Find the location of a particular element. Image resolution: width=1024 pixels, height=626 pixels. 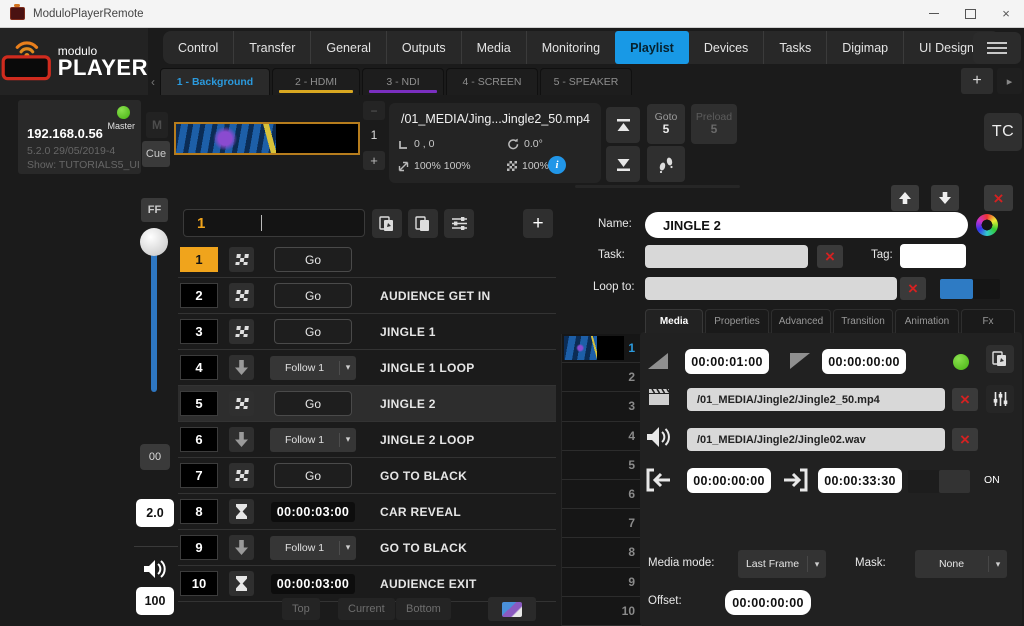

mask-dropdown: None ▾ is located at coordinates (961, 564).